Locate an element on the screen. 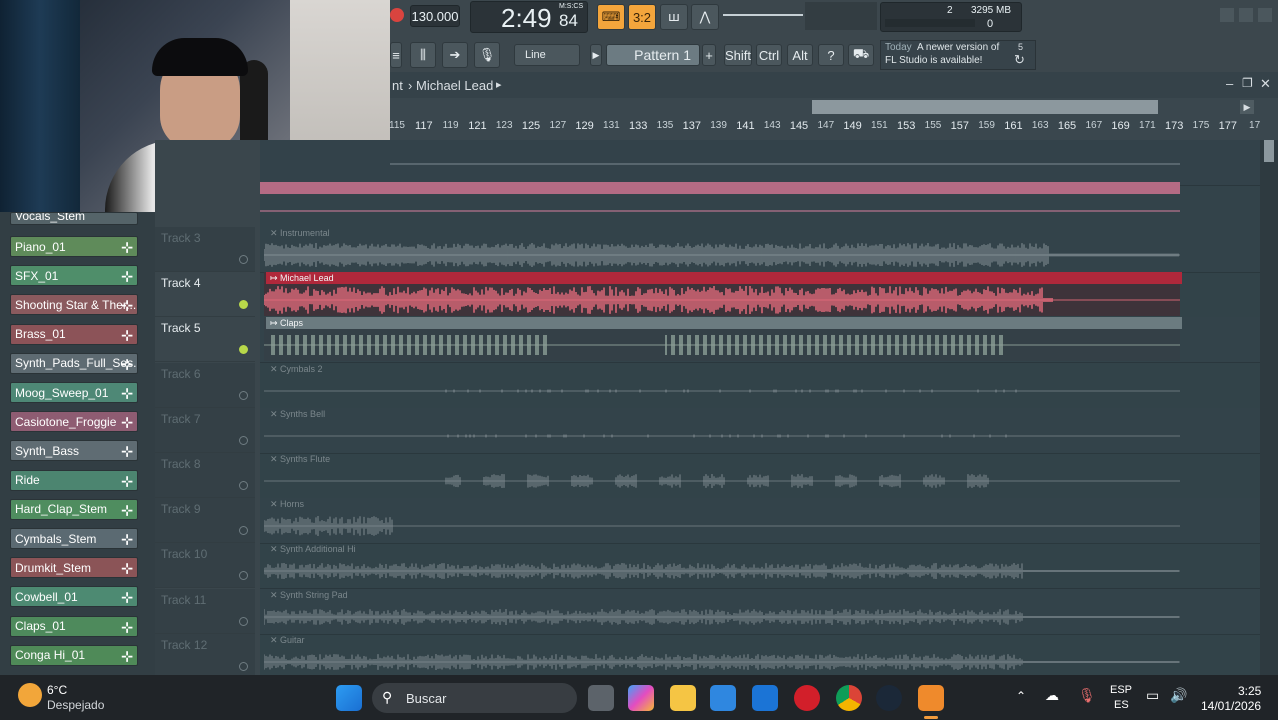 This screenshot has height=720, width=1278. browser-item: Brass_01 ⊹ is located at coordinates (74, 334).